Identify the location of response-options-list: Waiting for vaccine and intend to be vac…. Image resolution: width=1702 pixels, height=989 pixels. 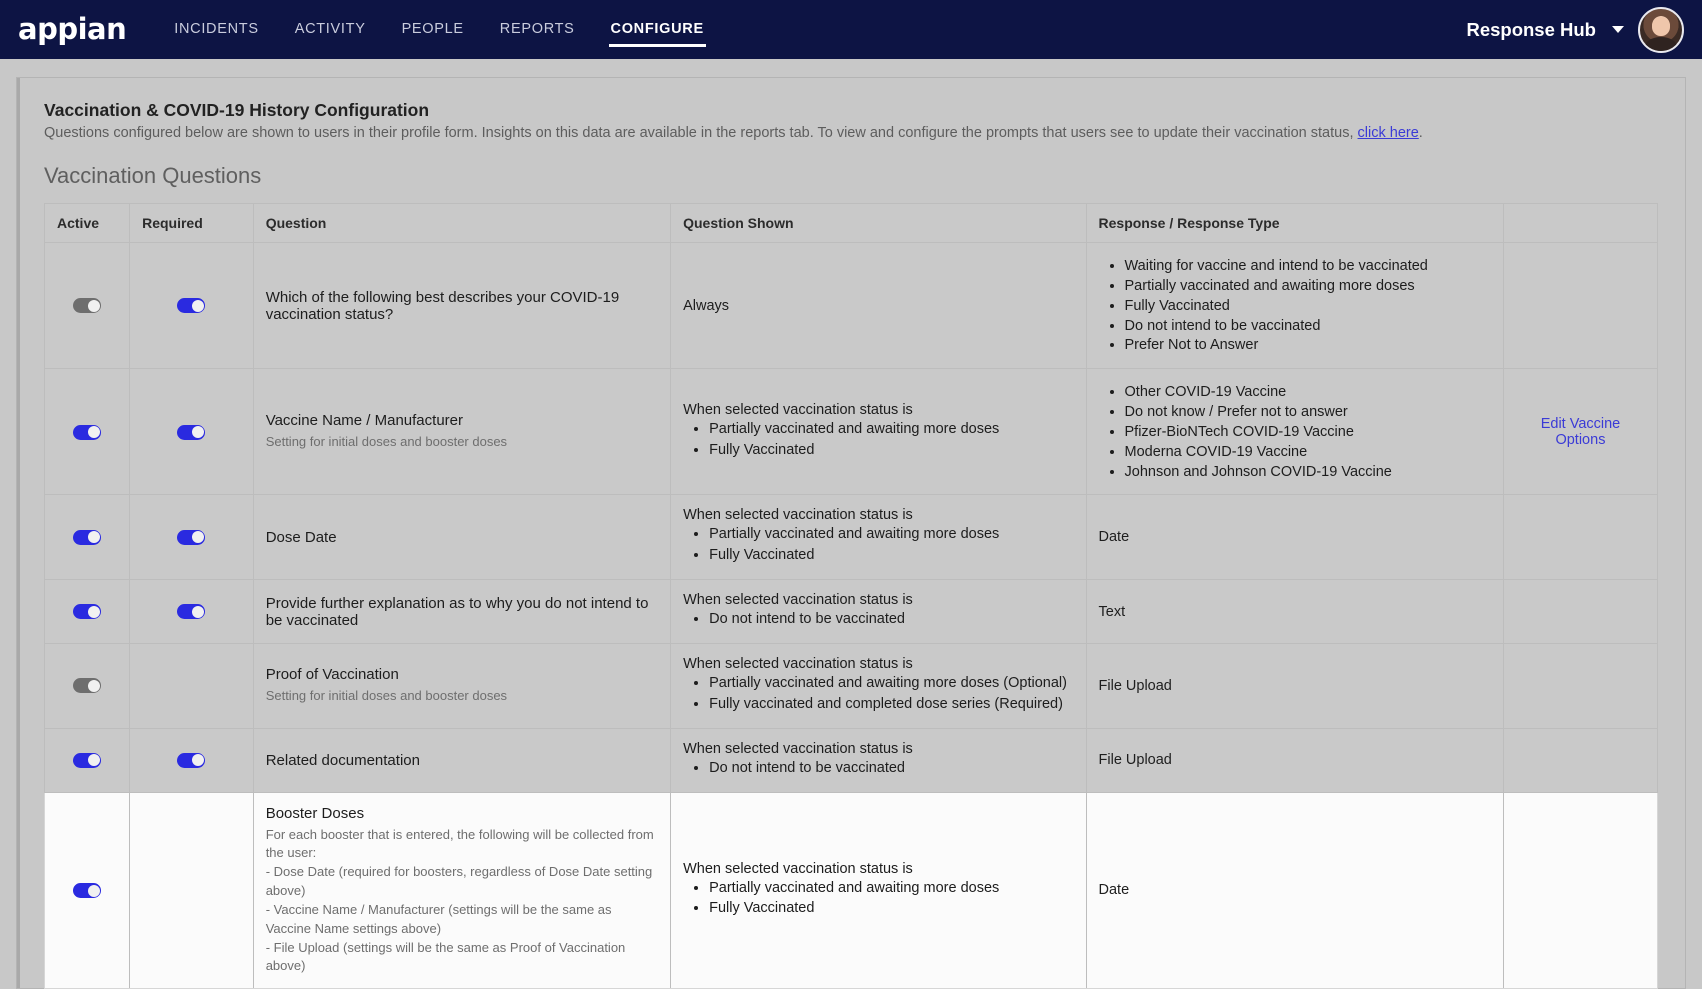
(1295, 306).